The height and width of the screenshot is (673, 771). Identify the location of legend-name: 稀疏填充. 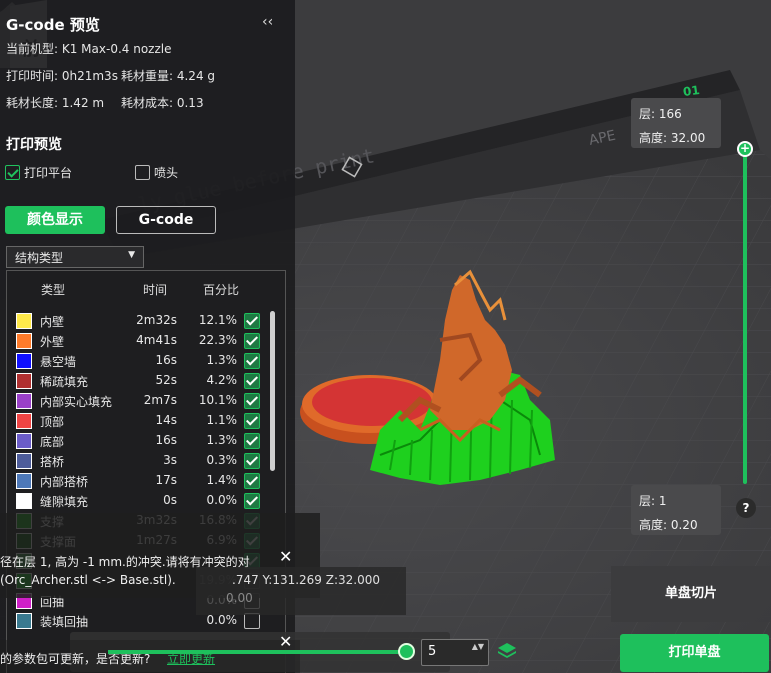
(64, 382).